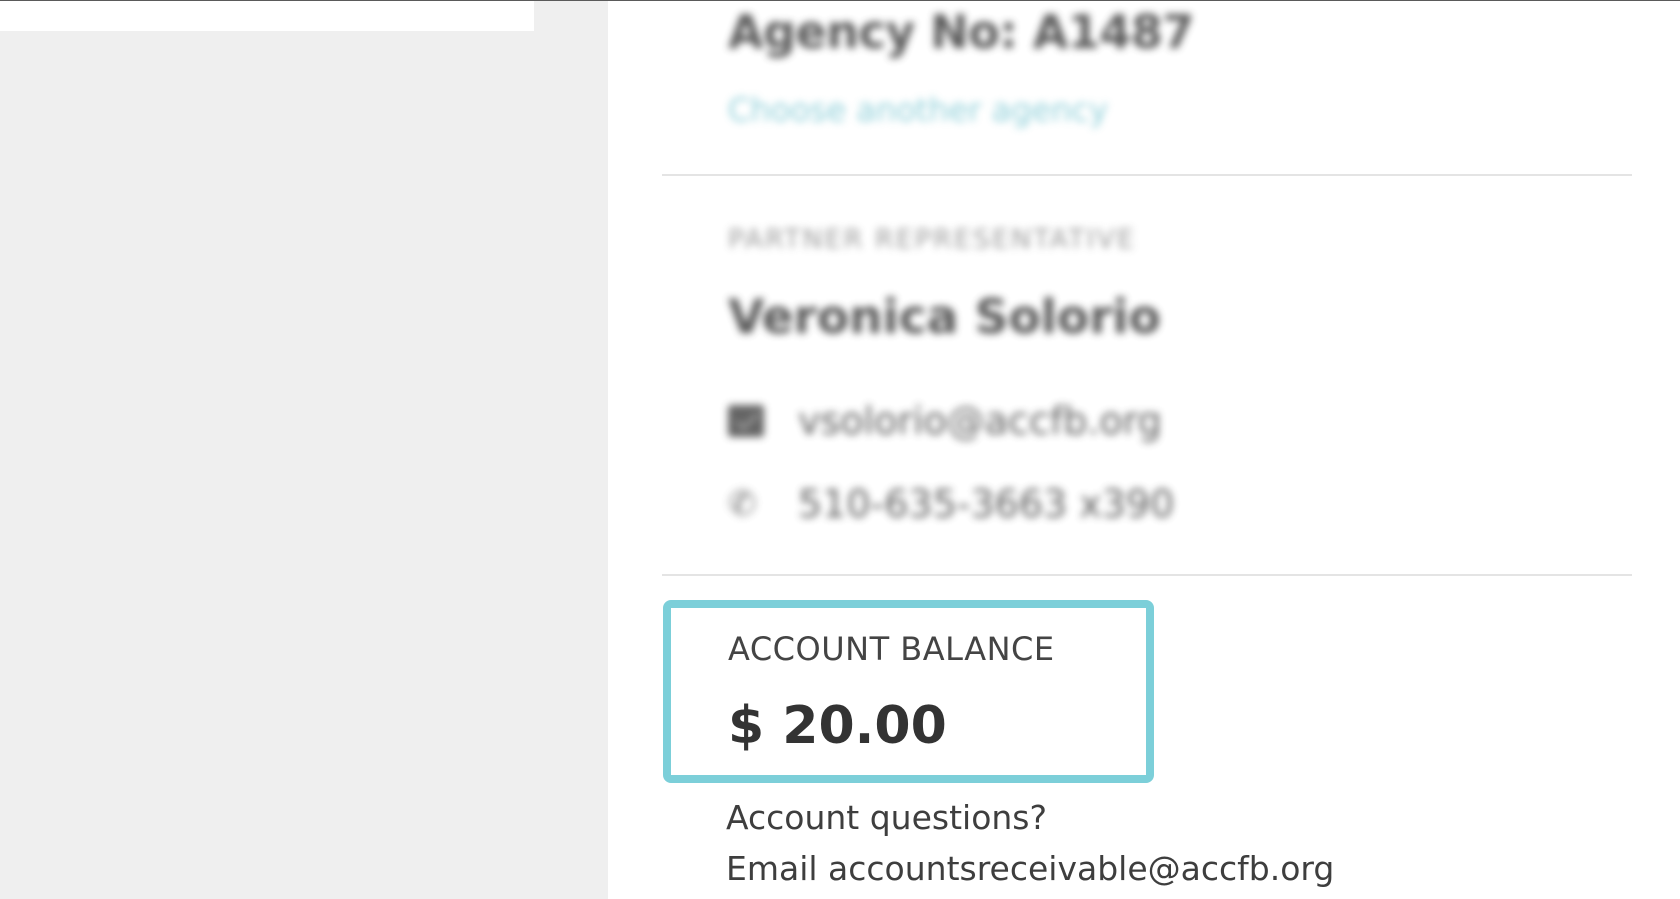  I want to click on account-balance-card: ACCOUNT BALANCE $ 20.00, so click(908, 691).